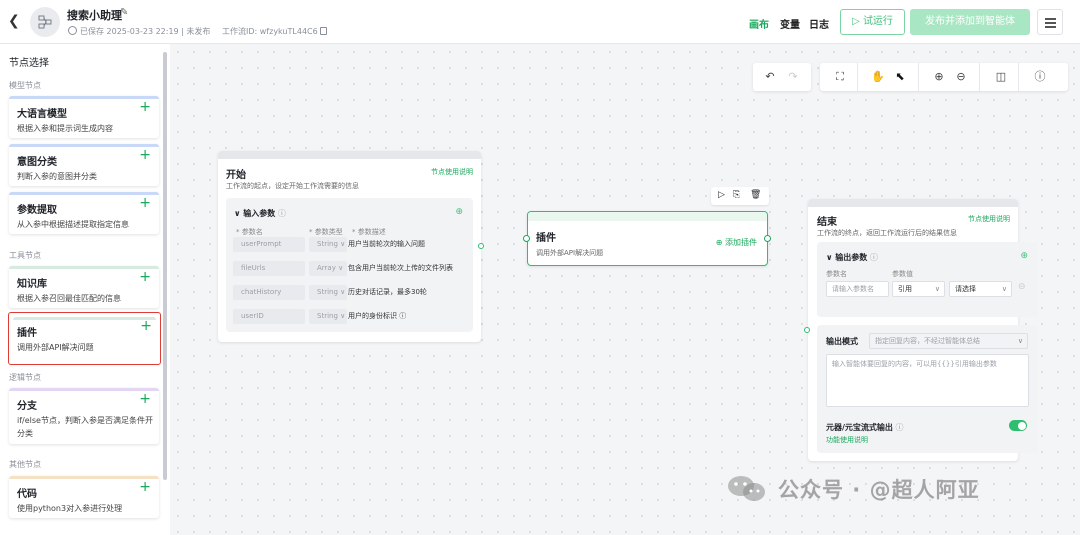 Image resolution: width=1080 pixels, height=535 pixels. Describe the element at coordinates (269, 292) in the screenshot. I see `param-name-field: chatHistory` at that location.